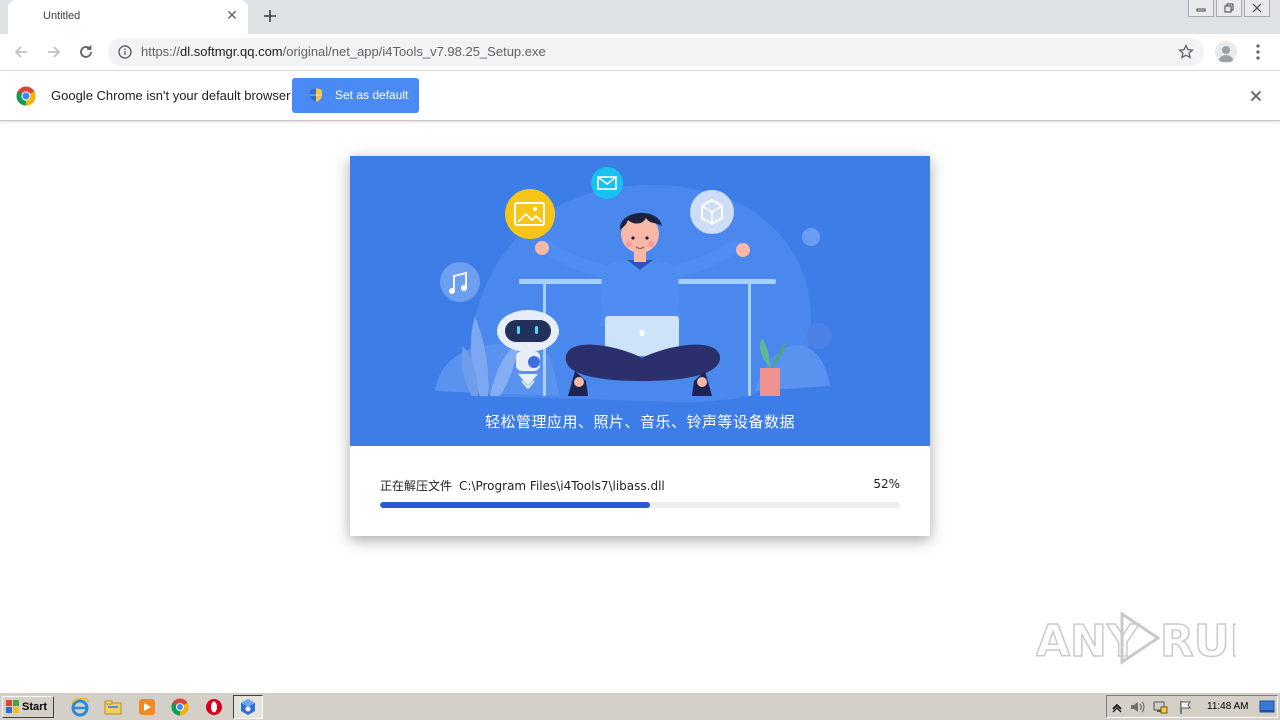  What do you see at coordinates (1185, 707) in the screenshot?
I see `action-center-flag-icon` at bounding box center [1185, 707].